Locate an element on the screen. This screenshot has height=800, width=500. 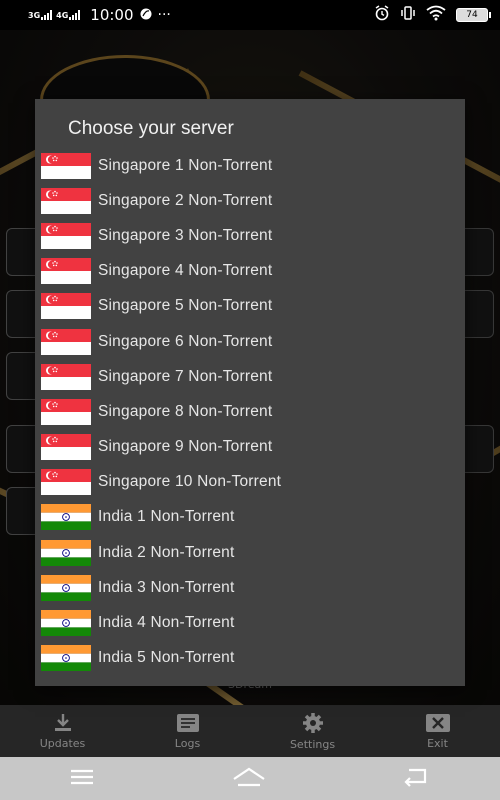
server-item: Singapore 1 Non-Torrent is located at coordinates (250, 165).